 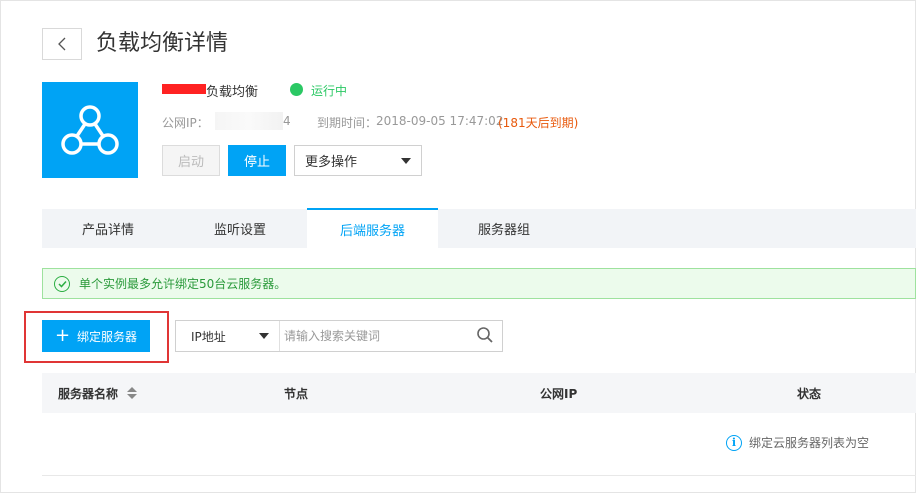 I want to click on empty-state: i 绑定云服务器列表为空, so click(x=797, y=442).